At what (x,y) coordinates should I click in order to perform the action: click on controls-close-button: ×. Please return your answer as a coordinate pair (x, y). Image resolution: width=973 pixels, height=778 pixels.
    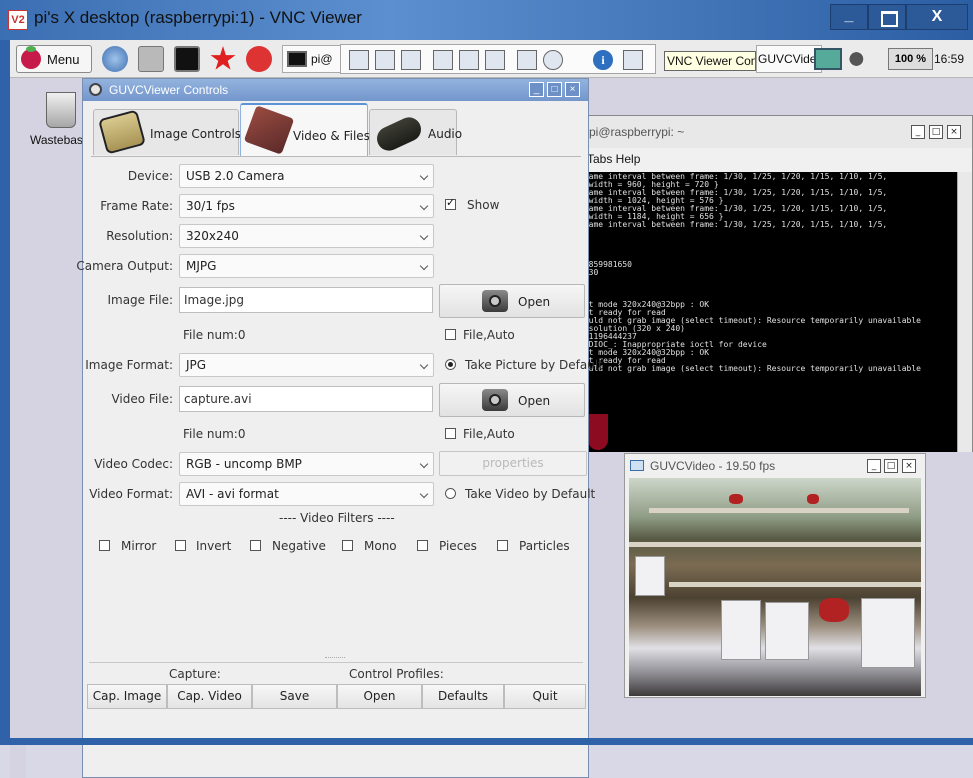
    Looking at the image, I should click on (572, 89).